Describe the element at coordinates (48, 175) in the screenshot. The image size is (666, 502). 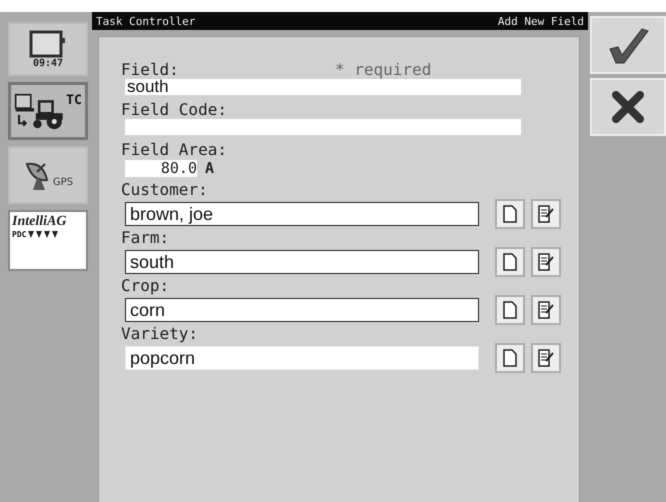
I see `gps-key: GPS` at that location.